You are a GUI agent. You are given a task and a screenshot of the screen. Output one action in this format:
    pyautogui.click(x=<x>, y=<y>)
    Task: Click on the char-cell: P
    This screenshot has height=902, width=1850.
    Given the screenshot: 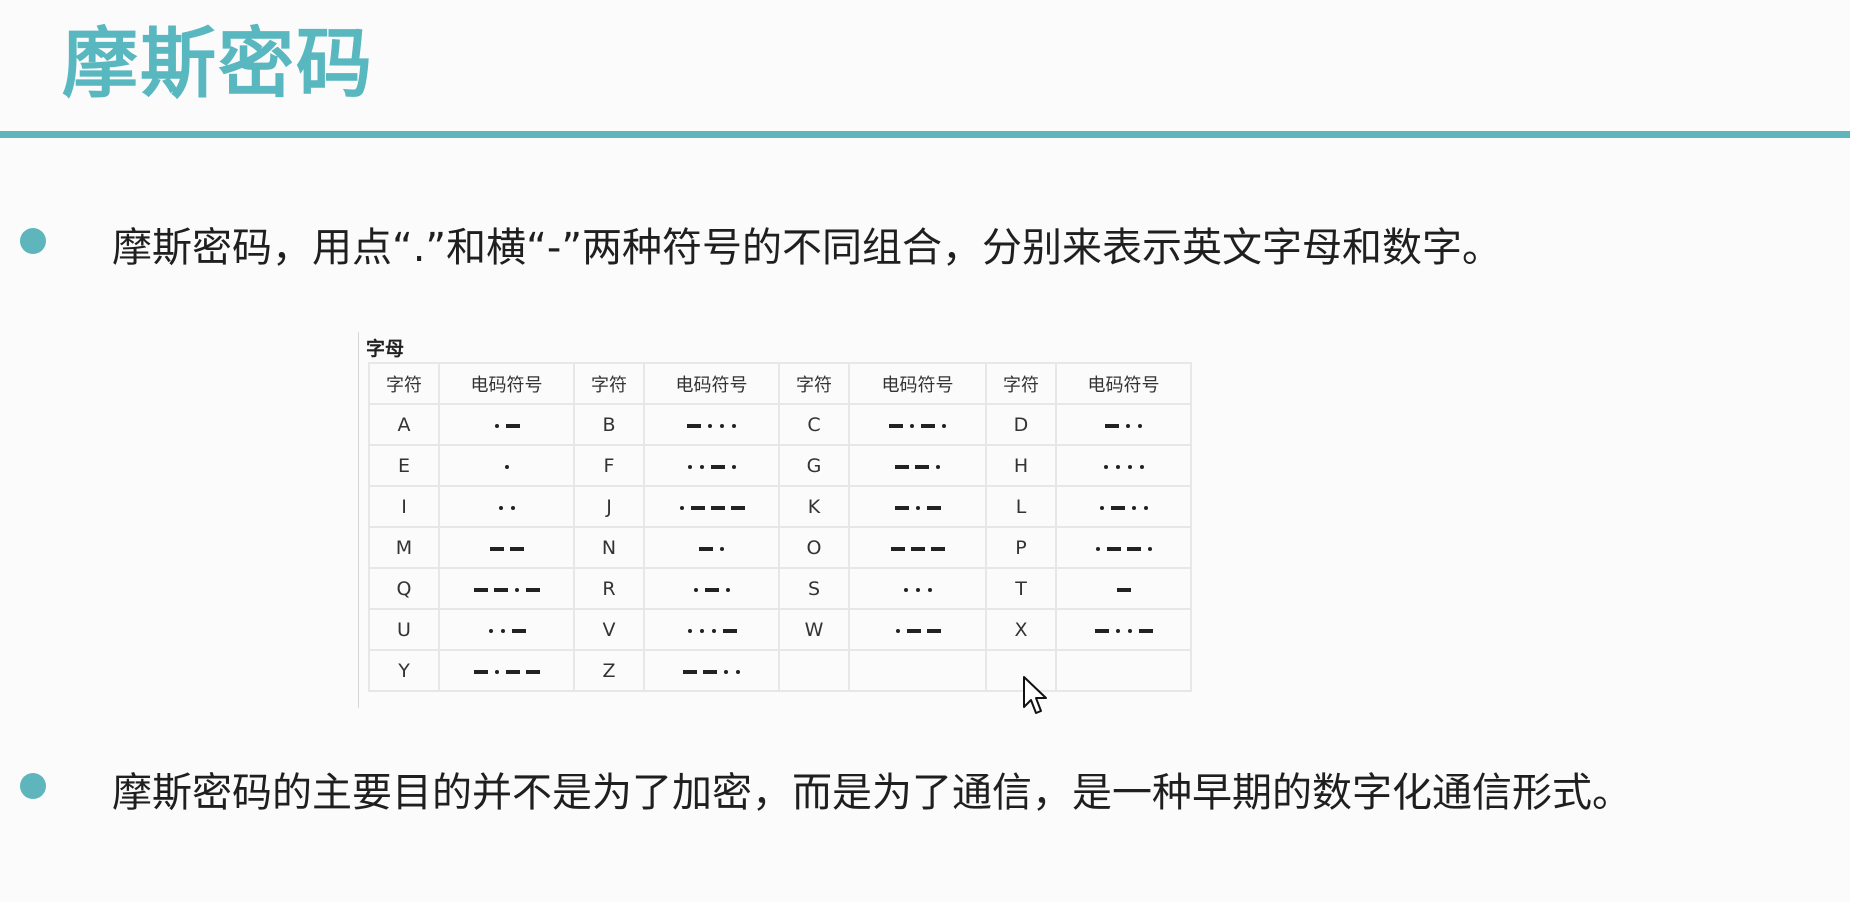 What is the action you would take?
    pyautogui.click(x=1021, y=547)
    